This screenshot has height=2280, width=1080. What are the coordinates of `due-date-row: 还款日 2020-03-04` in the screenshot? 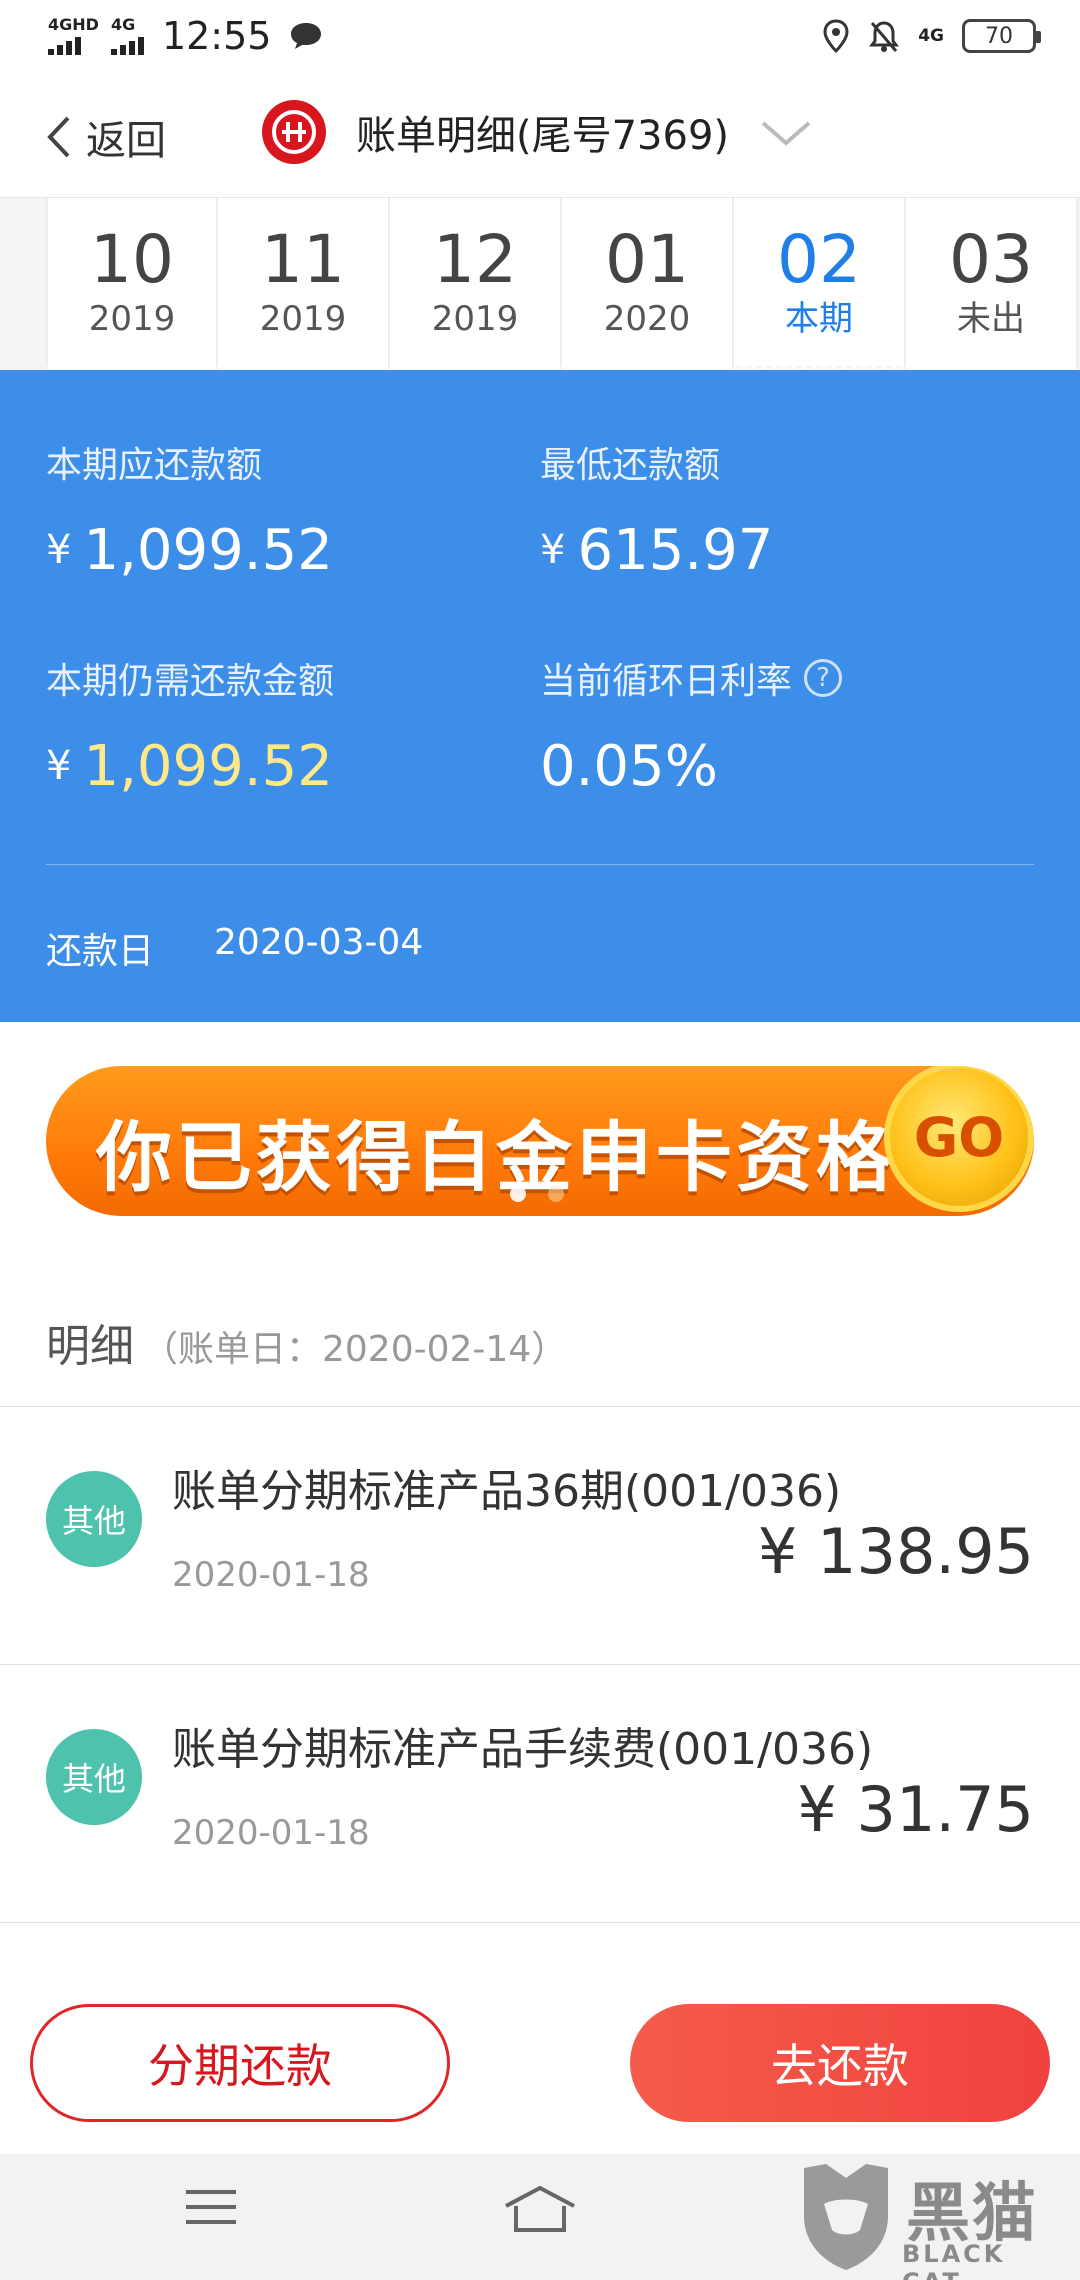 It's located at (234, 948).